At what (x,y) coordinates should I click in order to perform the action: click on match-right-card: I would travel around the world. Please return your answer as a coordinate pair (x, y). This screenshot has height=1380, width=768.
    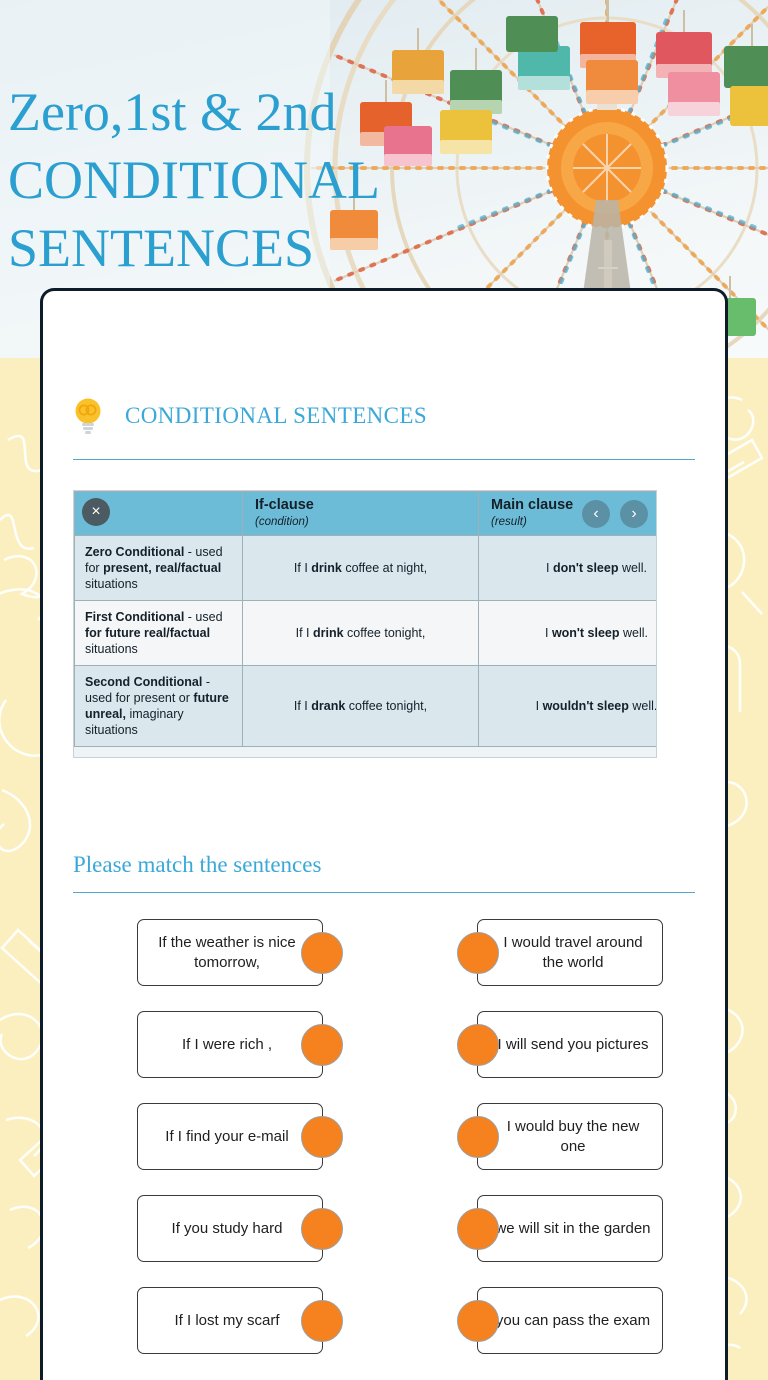
    Looking at the image, I should click on (560, 952).